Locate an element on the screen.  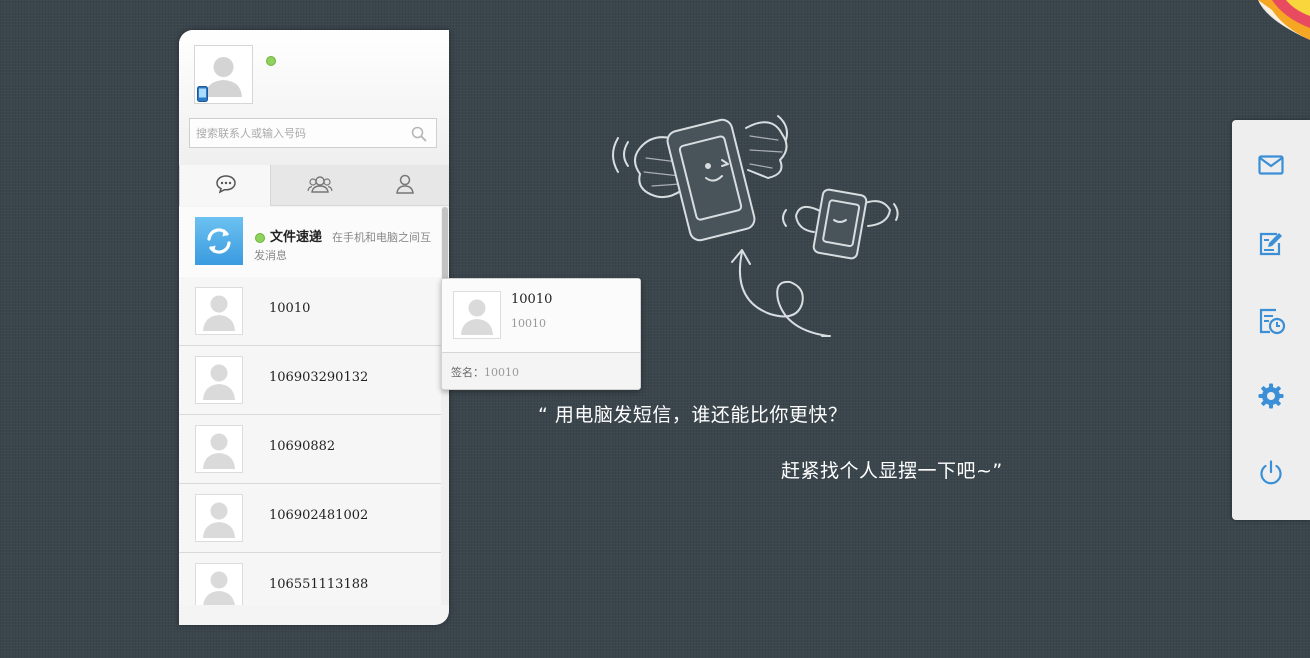
logout-button is located at coordinates (1271, 472).